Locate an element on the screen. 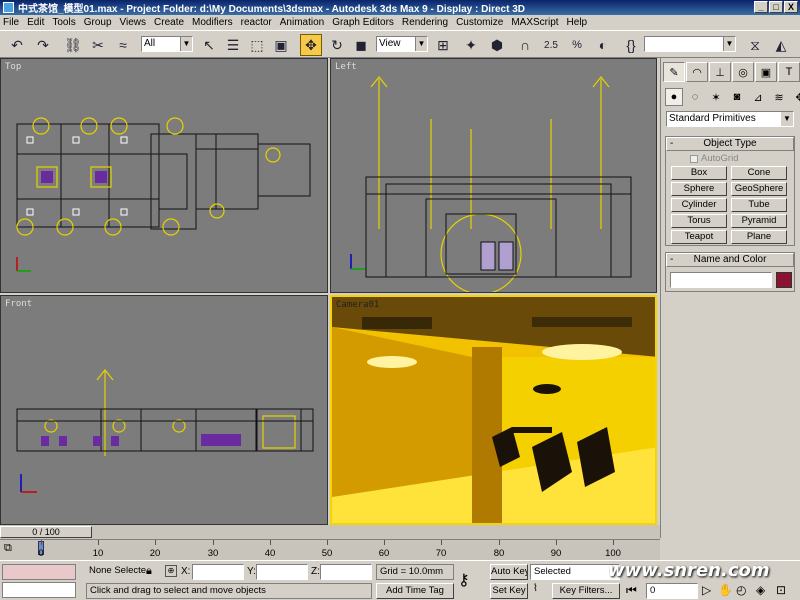 This screenshot has height=600, width=800. viewport-left-label: Left is located at coordinates (346, 67).